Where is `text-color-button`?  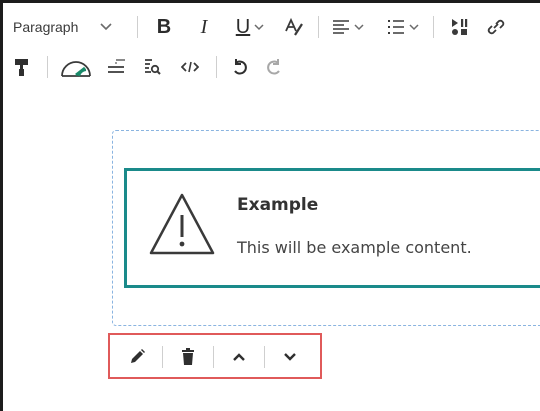
text-color-button is located at coordinates (294, 27).